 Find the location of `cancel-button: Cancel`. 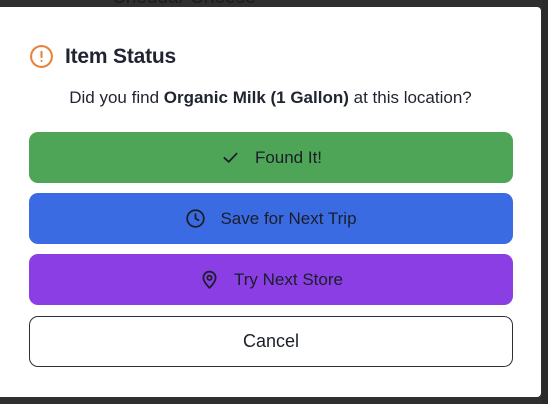

cancel-button: Cancel is located at coordinates (271, 341).